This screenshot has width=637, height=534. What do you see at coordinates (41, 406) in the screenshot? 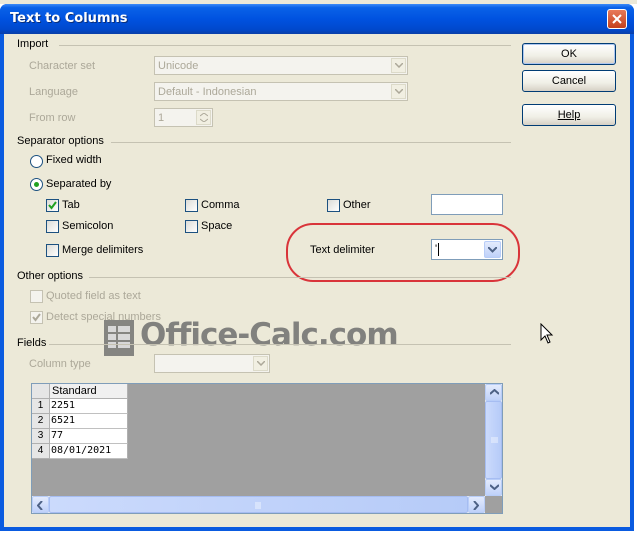
I see `row-number: 1` at bounding box center [41, 406].